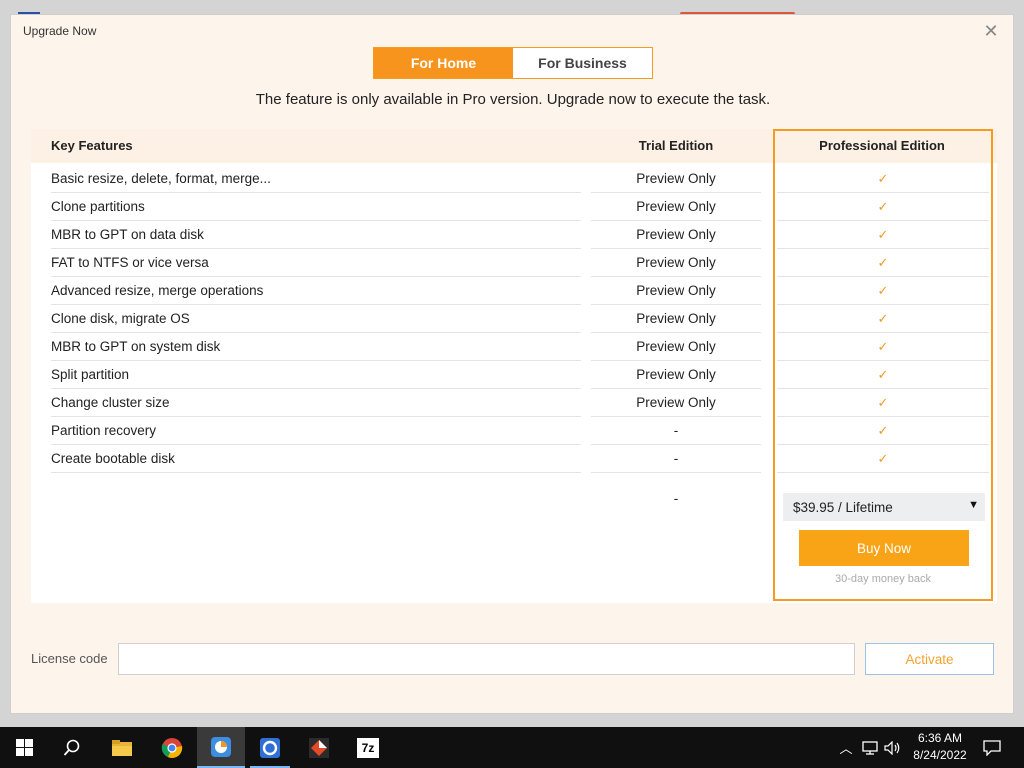 Image resolution: width=1024 pixels, height=768 pixels. What do you see at coordinates (929, 659) in the screenshot?
I see `activate-button: Activate` at bounding box center [929, 659].